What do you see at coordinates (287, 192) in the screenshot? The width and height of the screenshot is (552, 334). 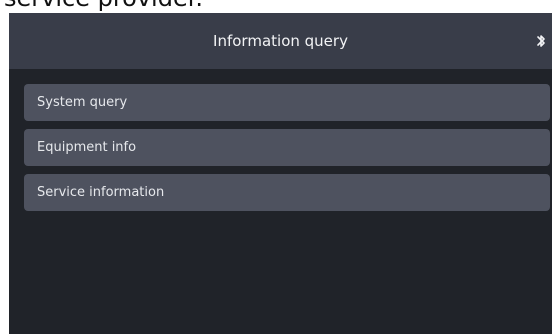 I see `menu-item-service-information: Service information` at bounding box center [287, 192].